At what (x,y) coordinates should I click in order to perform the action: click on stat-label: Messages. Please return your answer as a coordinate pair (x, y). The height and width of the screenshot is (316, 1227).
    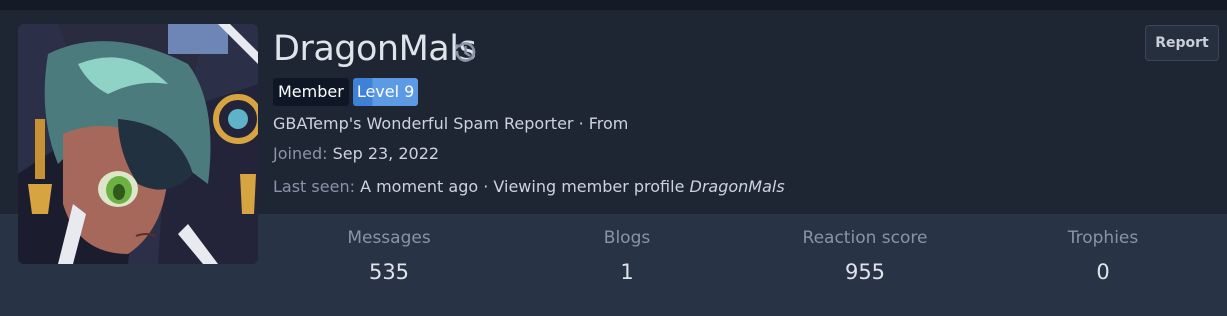
    Looking at the image, I should click on (389, 238).